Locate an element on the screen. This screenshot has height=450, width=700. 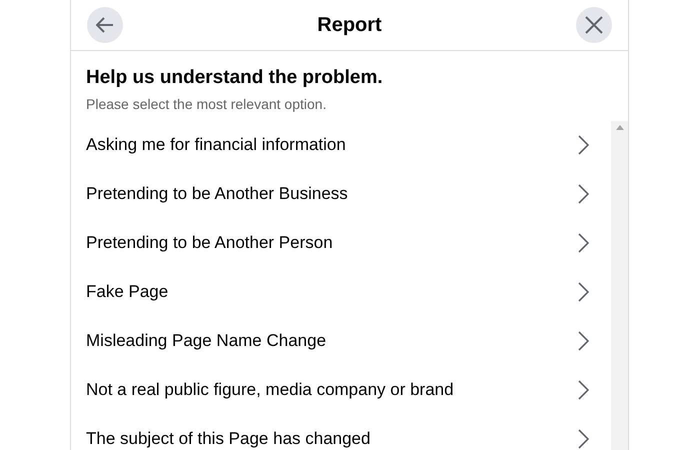
close-icon is located at coordinates (593, 25).